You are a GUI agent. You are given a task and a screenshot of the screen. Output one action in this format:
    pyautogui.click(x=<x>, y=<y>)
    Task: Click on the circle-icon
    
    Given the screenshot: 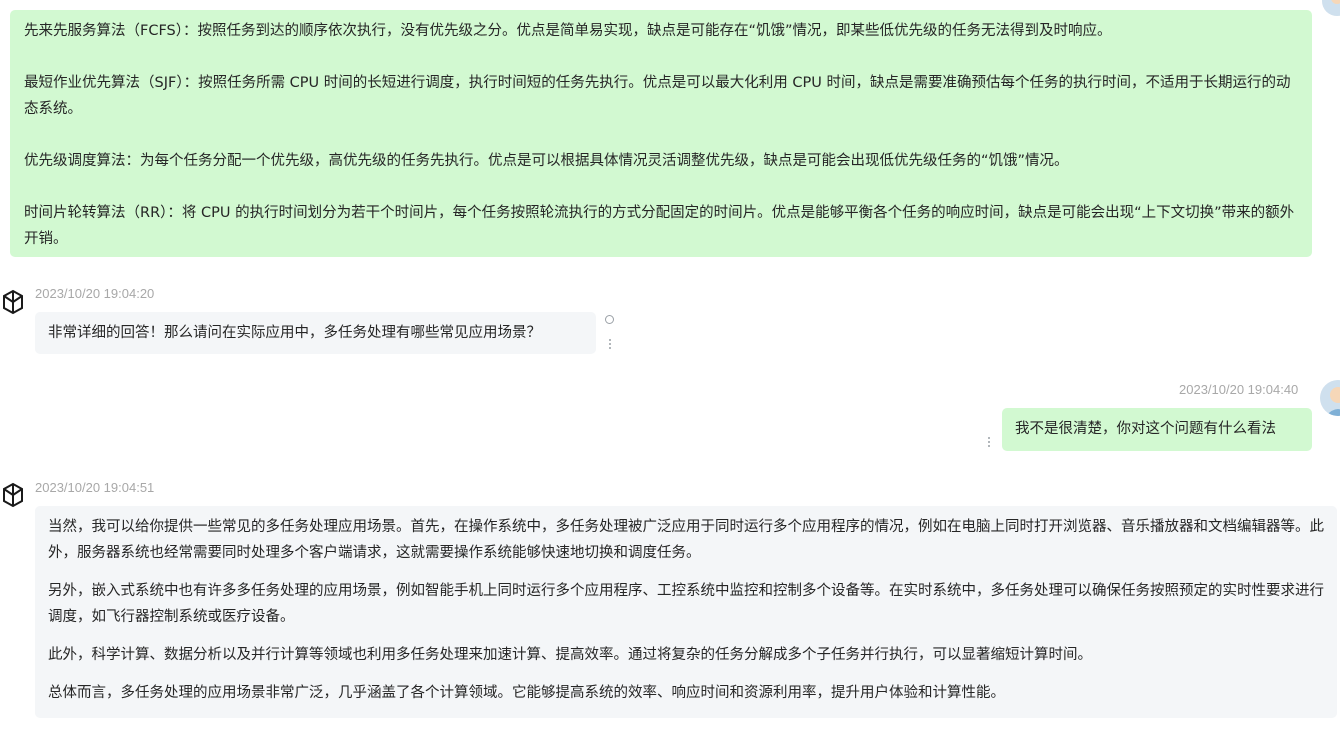 What is the action you would take?
    pyautogui.click(x=609, y=319)
    